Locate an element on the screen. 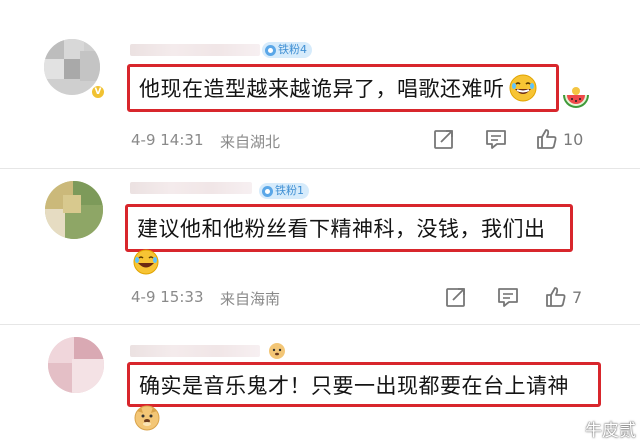 This screenshot has width=640, height=445. comment-text: 确实是音乐鬼才！只要一出现都要在台上请神 is located at coordinates (354, 385).